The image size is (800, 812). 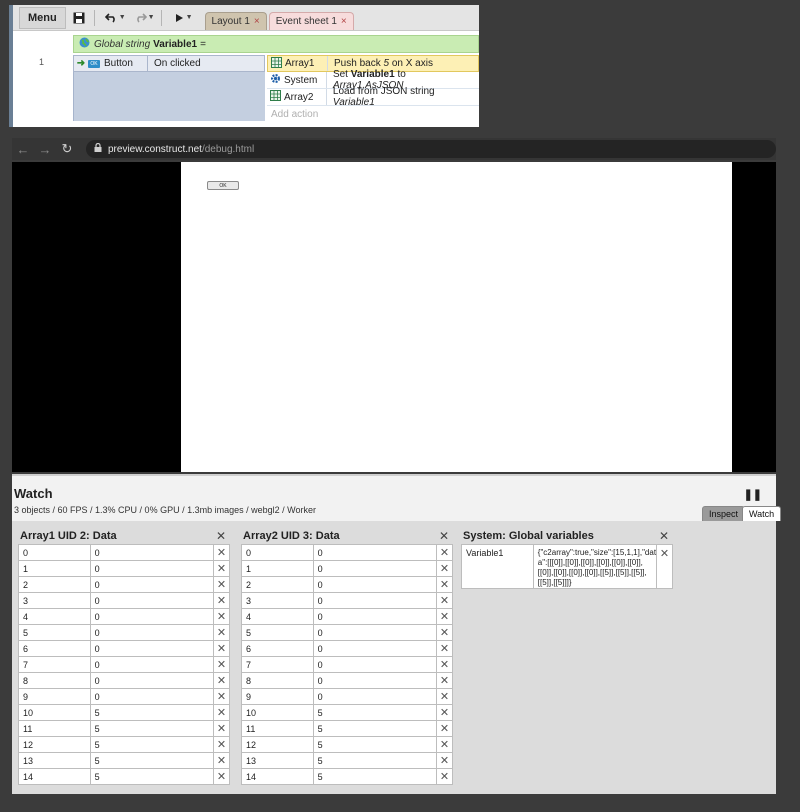 What do you see at coordinates (276, 44) in the screenshot?
I see `global-variable-row: Global string Variable1 =` at bounding box center [276, 44].